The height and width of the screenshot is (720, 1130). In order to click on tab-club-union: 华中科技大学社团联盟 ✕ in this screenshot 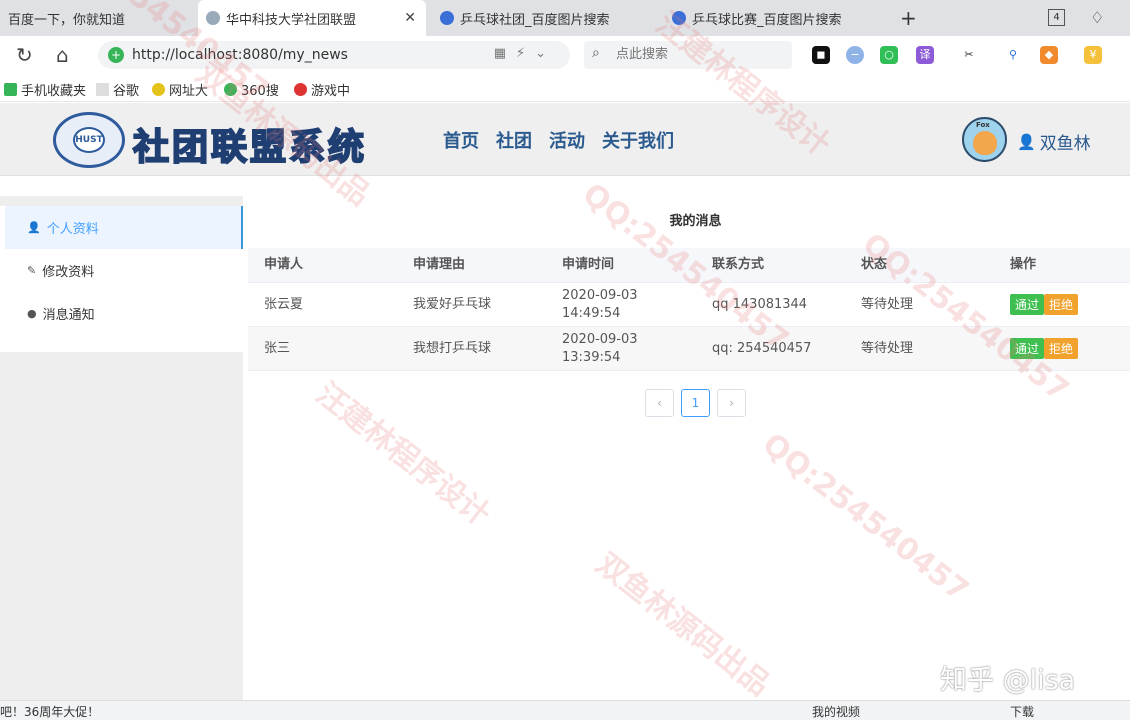, I will do `click(312, 18)`.